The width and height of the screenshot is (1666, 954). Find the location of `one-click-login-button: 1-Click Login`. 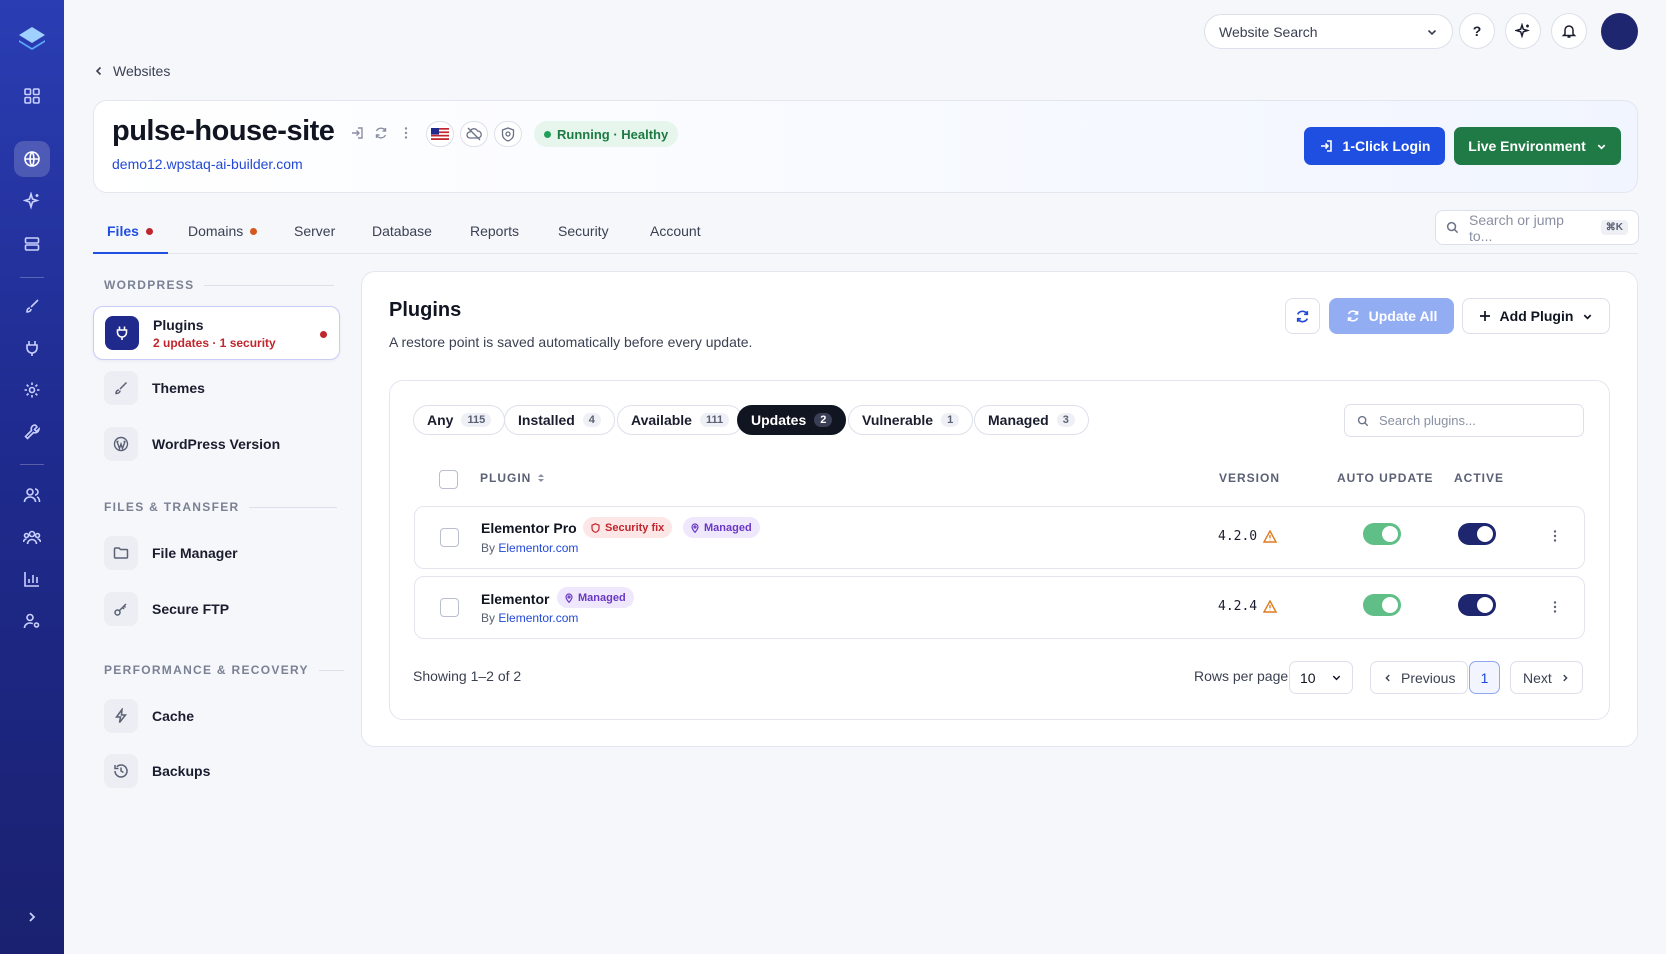

one-click-login-button: 1-Click Login is located at coordinates (1374, 146).